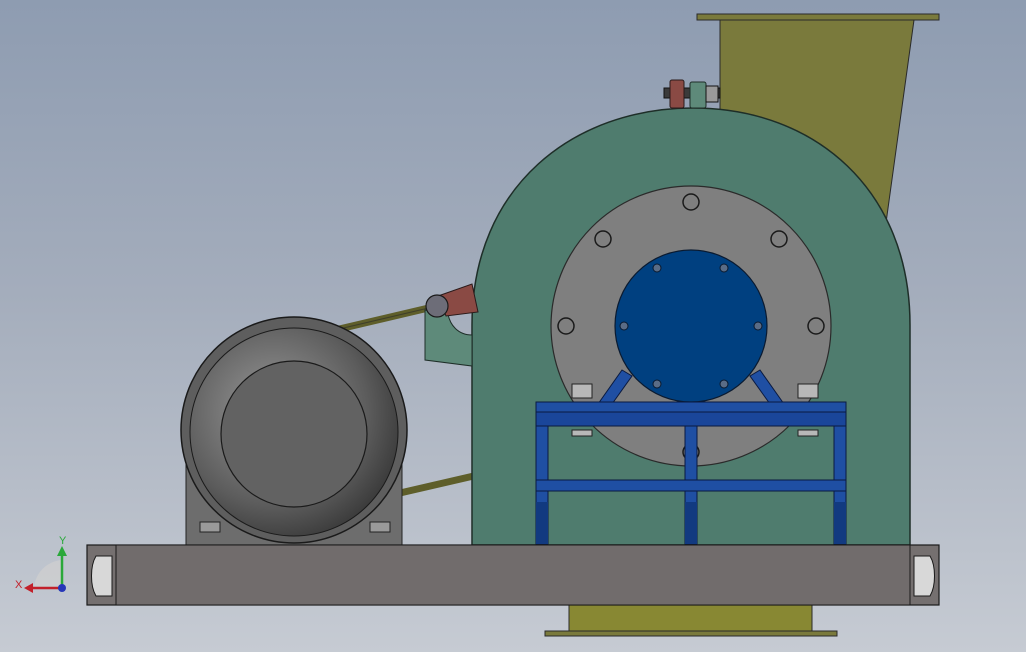  I want to click on base-skid, so click(513, 575).